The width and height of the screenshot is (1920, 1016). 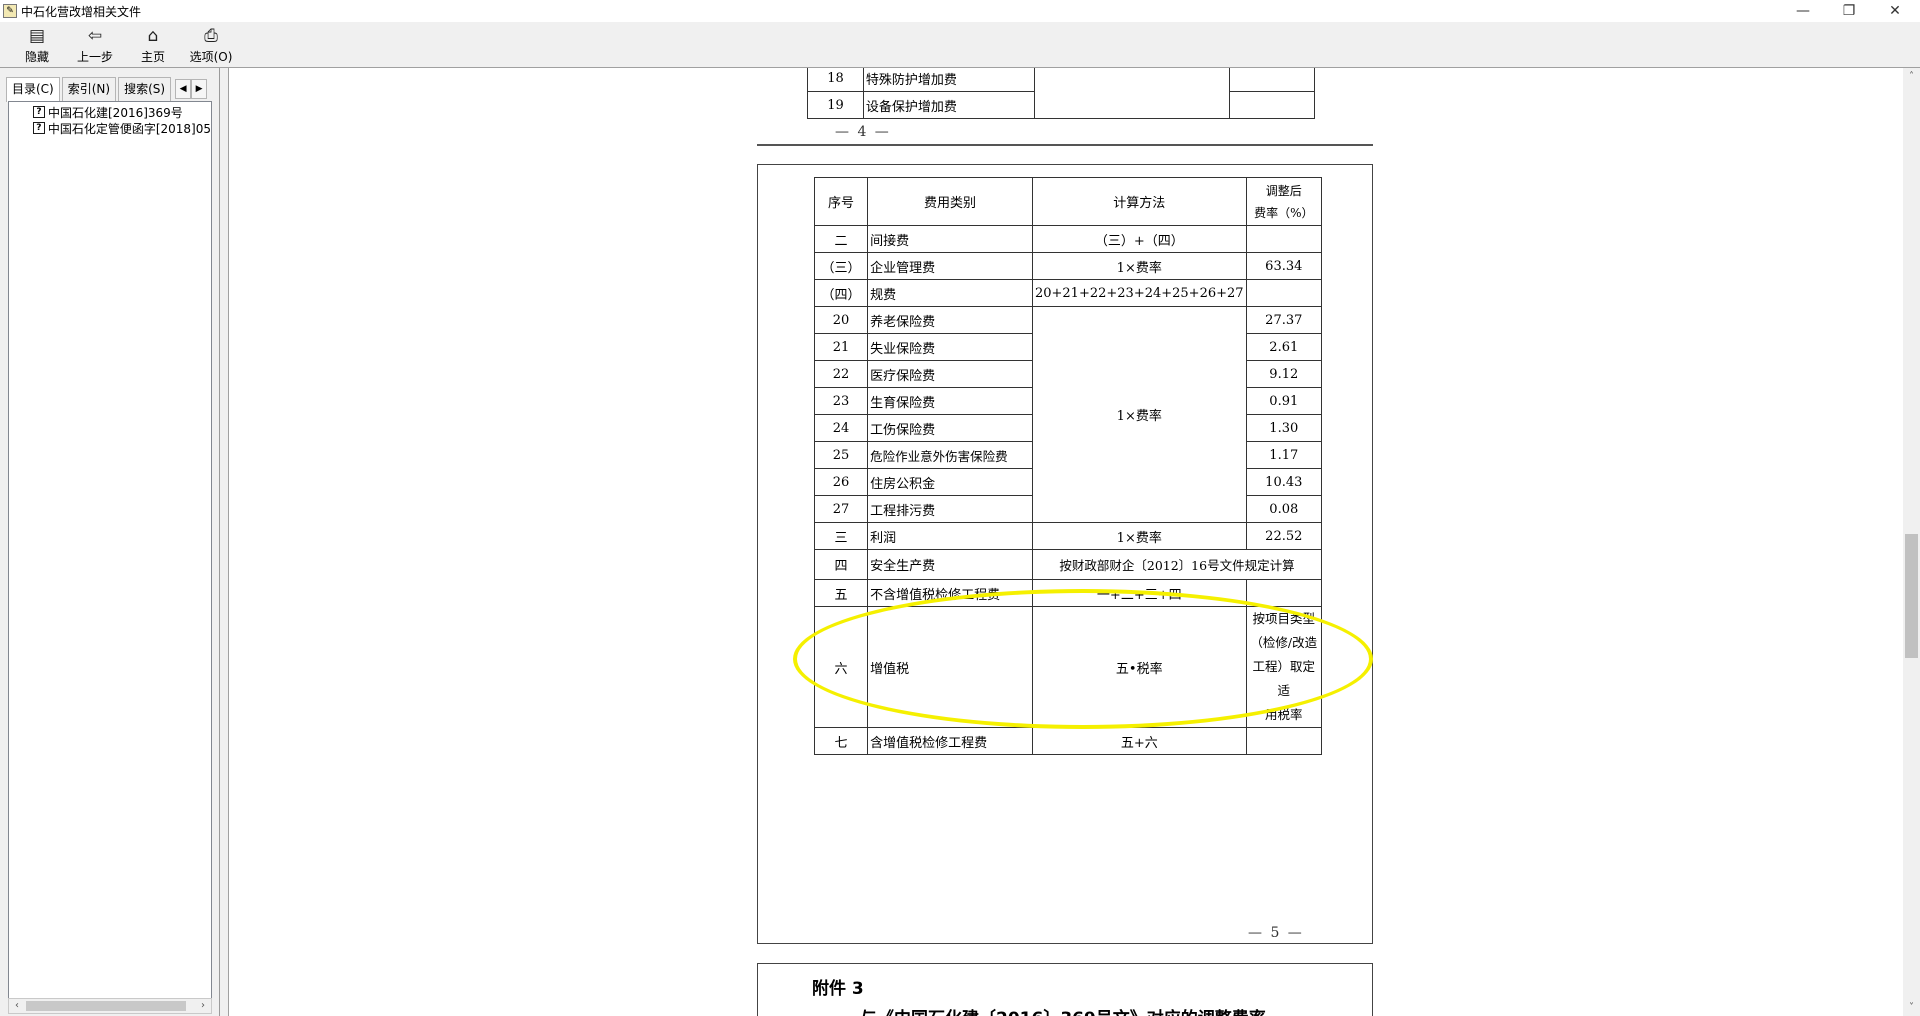 I want to click on sidebar-tabs: 目录(C) 索引(N) 搜索(S) ◀ ▶, so click(x=111, y=89).